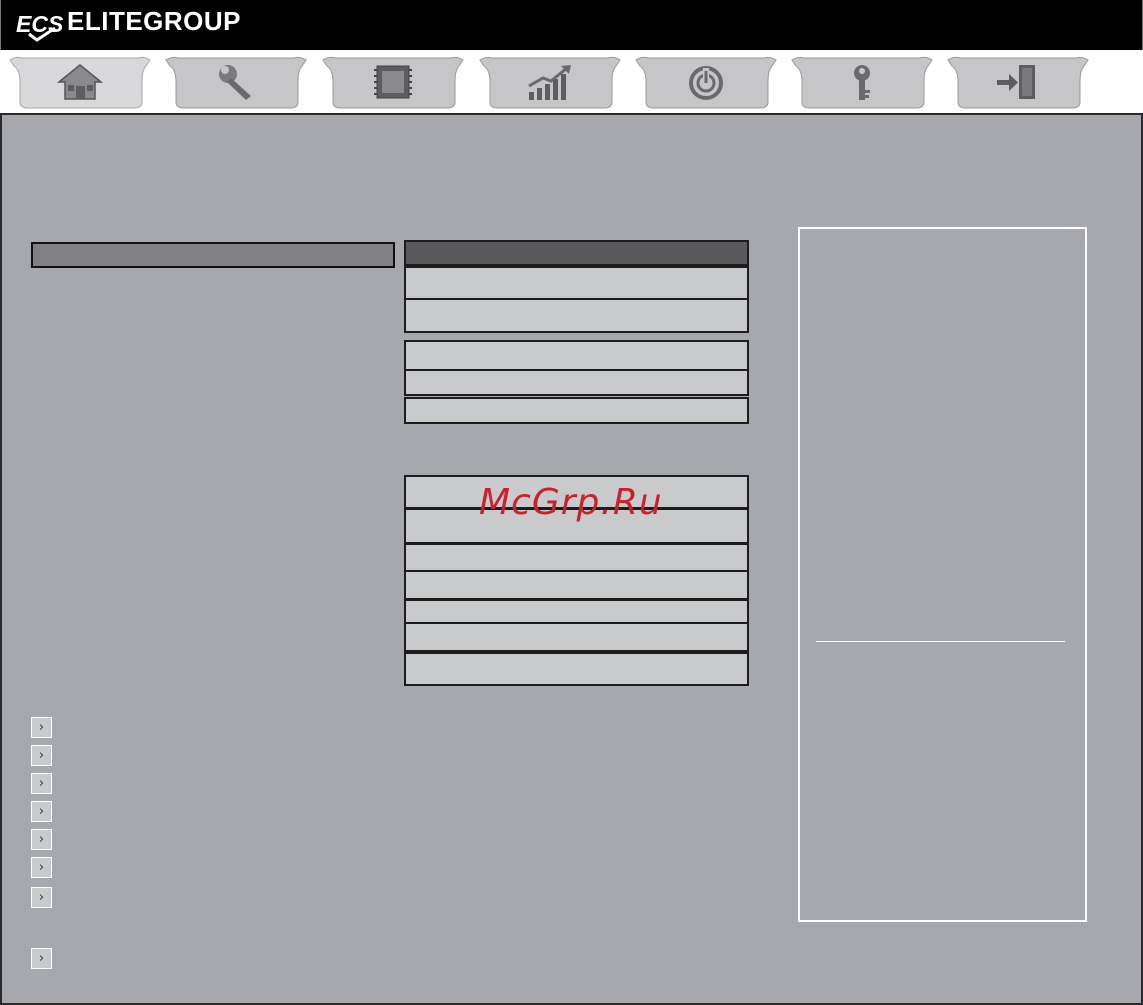 The height and width of the screenshot is (1005, 1143). I want to click on tab-chipset, so click(393, 82).